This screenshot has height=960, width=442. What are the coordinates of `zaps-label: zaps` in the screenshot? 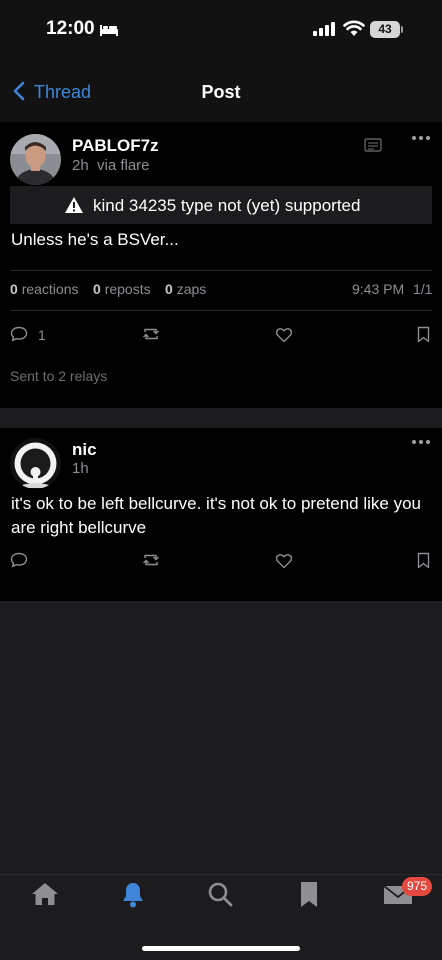 It's located at (191, 289).